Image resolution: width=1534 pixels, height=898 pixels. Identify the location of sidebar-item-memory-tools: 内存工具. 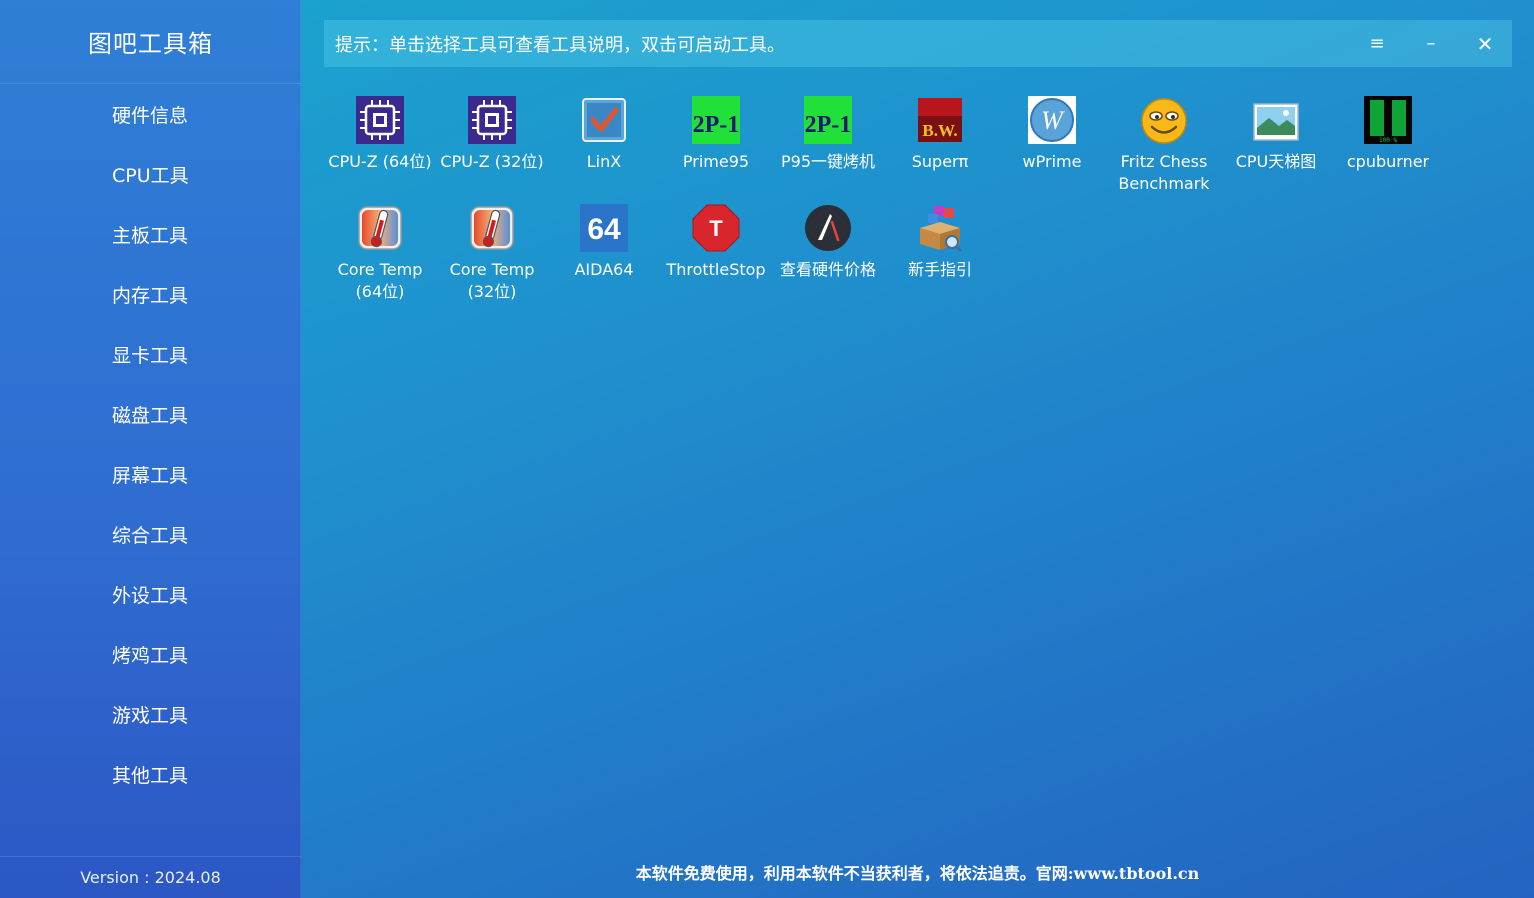
(150, 294).